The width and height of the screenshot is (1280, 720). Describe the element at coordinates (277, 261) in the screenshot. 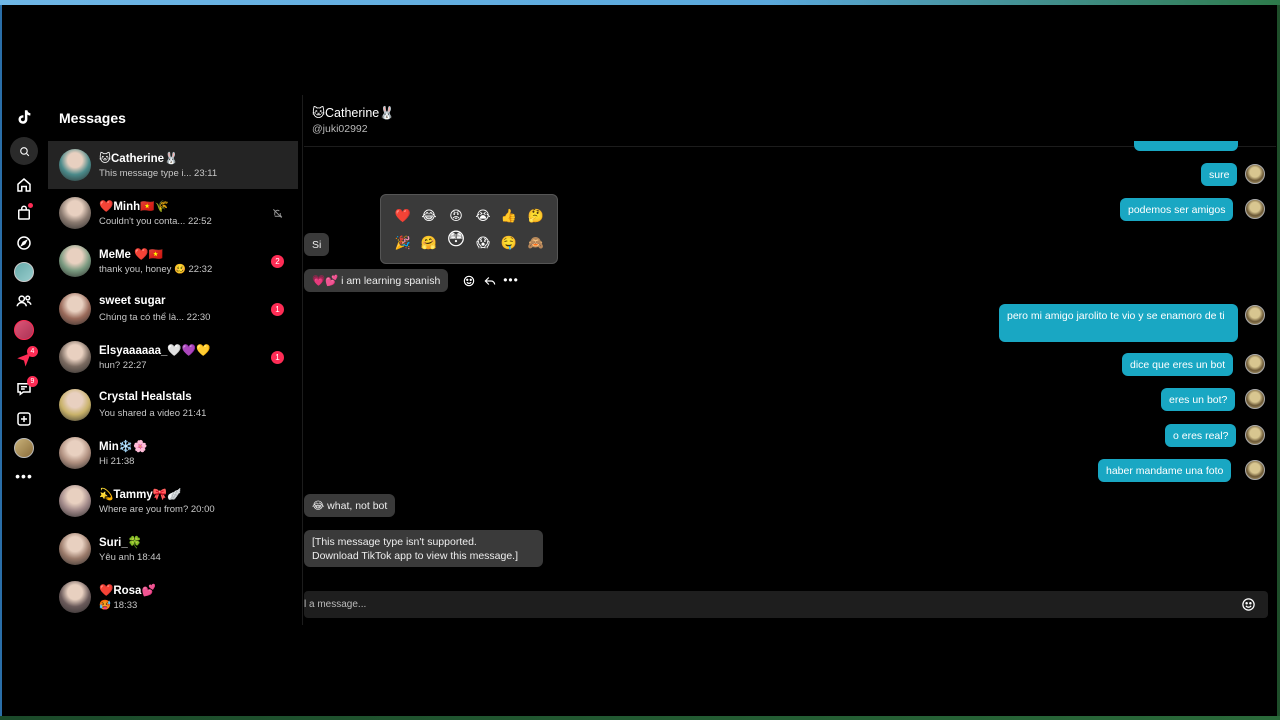

I see `unread-badge: 2` at that location.